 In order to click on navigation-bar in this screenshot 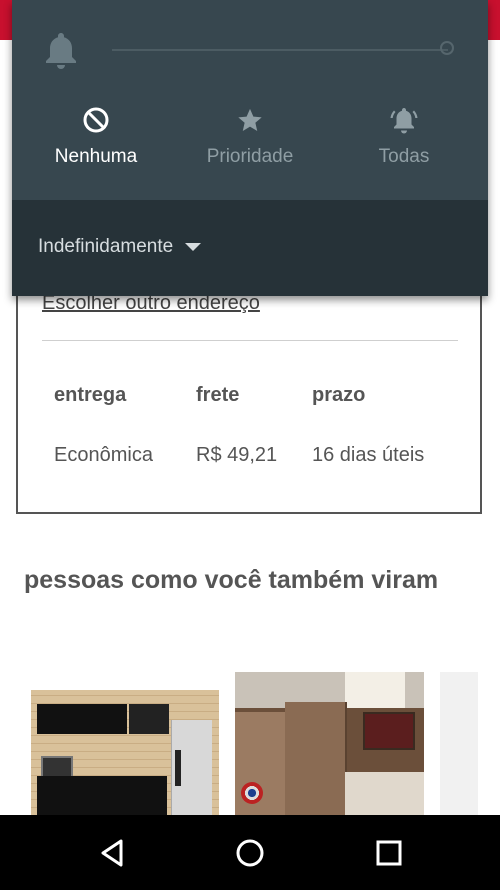, I will do `click(250, 852)`.